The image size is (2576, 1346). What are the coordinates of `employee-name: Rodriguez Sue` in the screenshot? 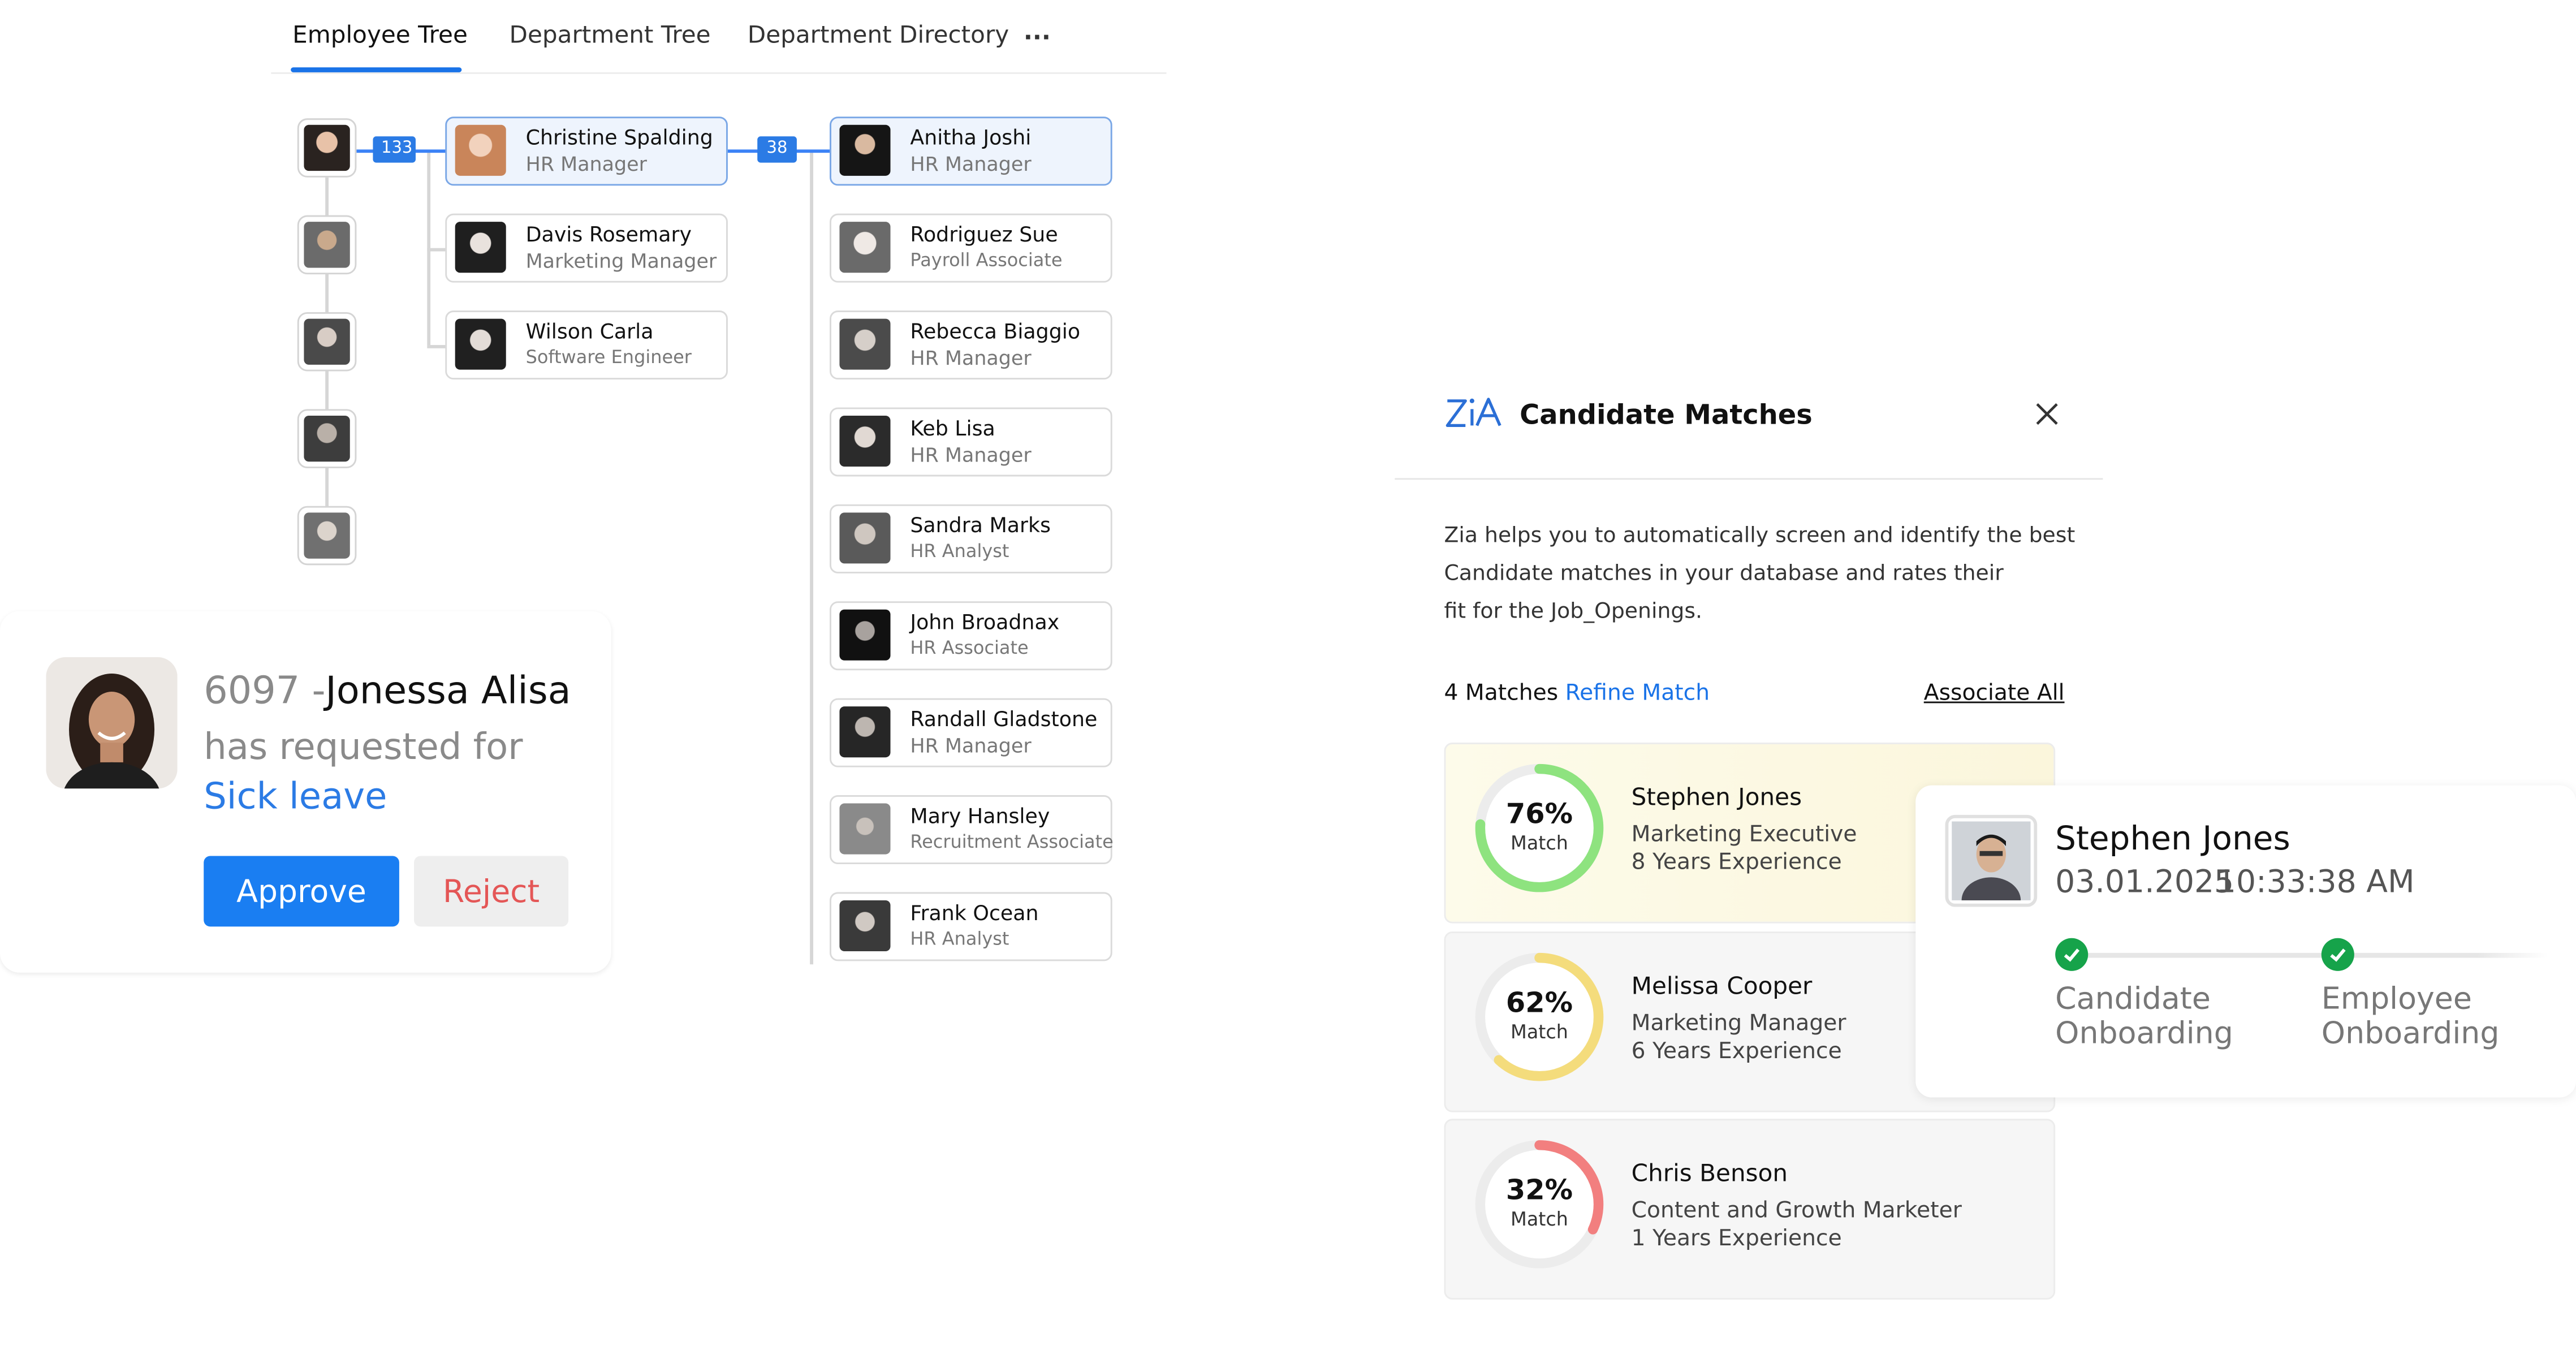 It's located at (984, 234).